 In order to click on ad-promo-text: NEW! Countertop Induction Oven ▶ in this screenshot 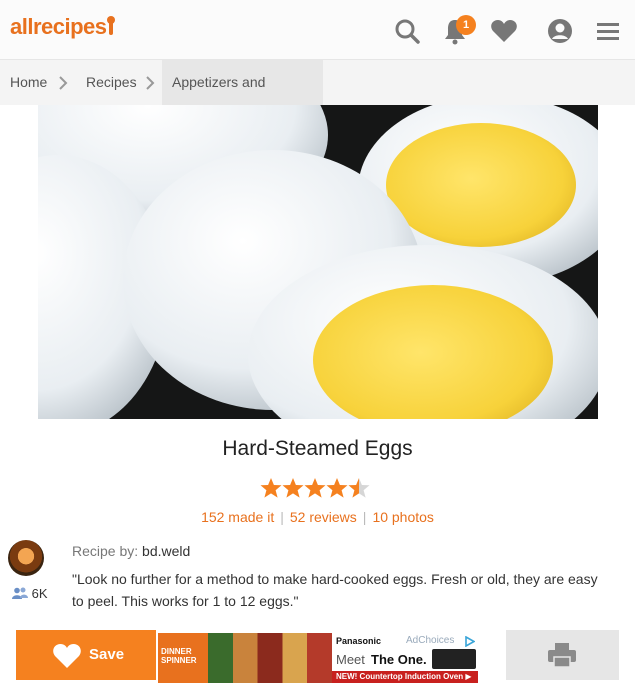, I will do `click(404, 676)`.